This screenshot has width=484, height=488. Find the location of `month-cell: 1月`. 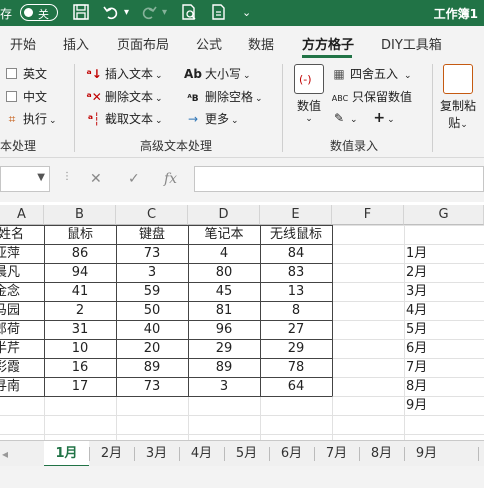

month-cell: 1月 is located at coordinates (441, 253).